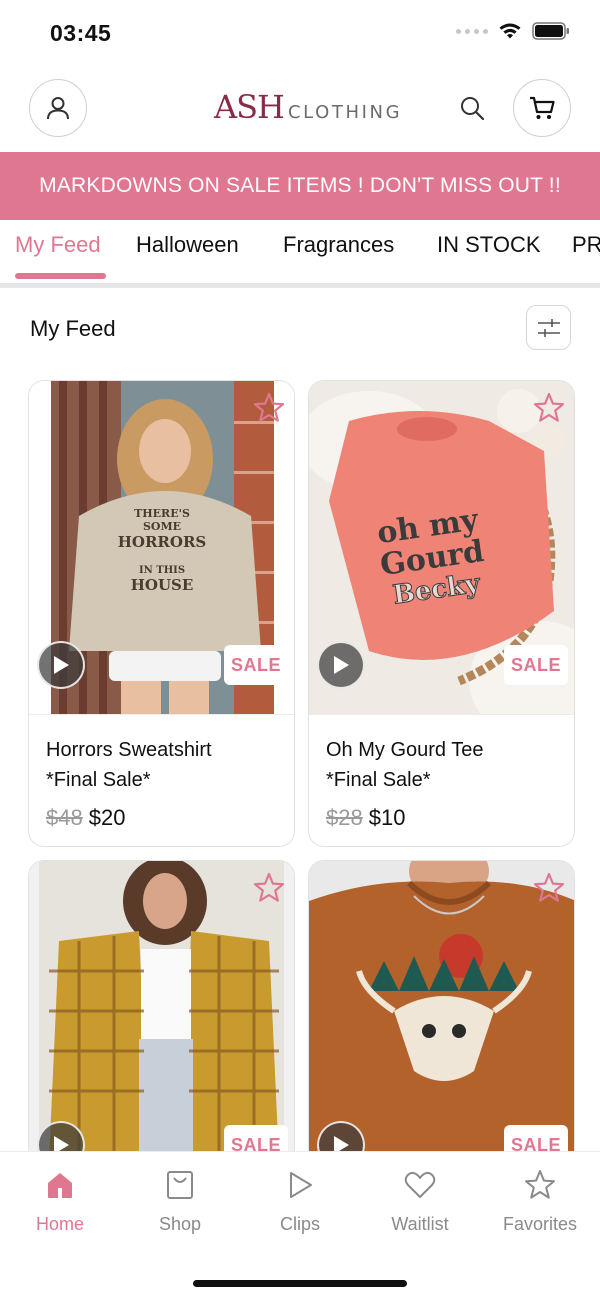 This screenshot has width=600, height=1299. What do you see at coordinates (64, 817) in the screenshot?
I see `old-price: $48` at bounding box center [64, 817].